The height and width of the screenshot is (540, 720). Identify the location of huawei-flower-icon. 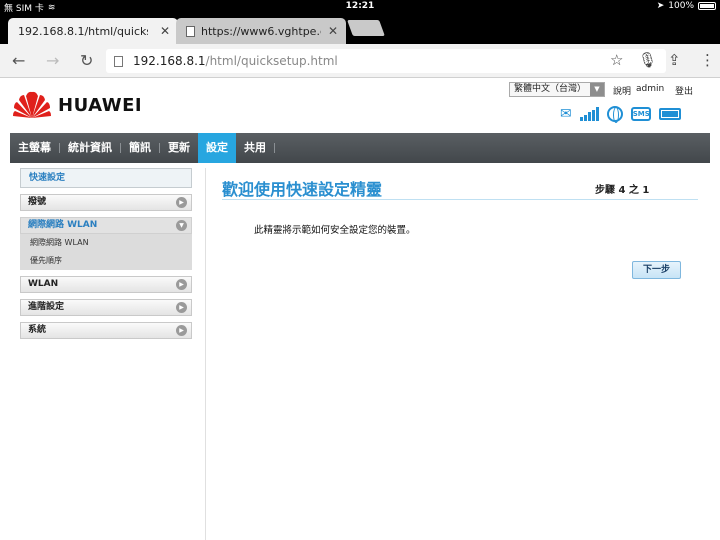
(32, 104).